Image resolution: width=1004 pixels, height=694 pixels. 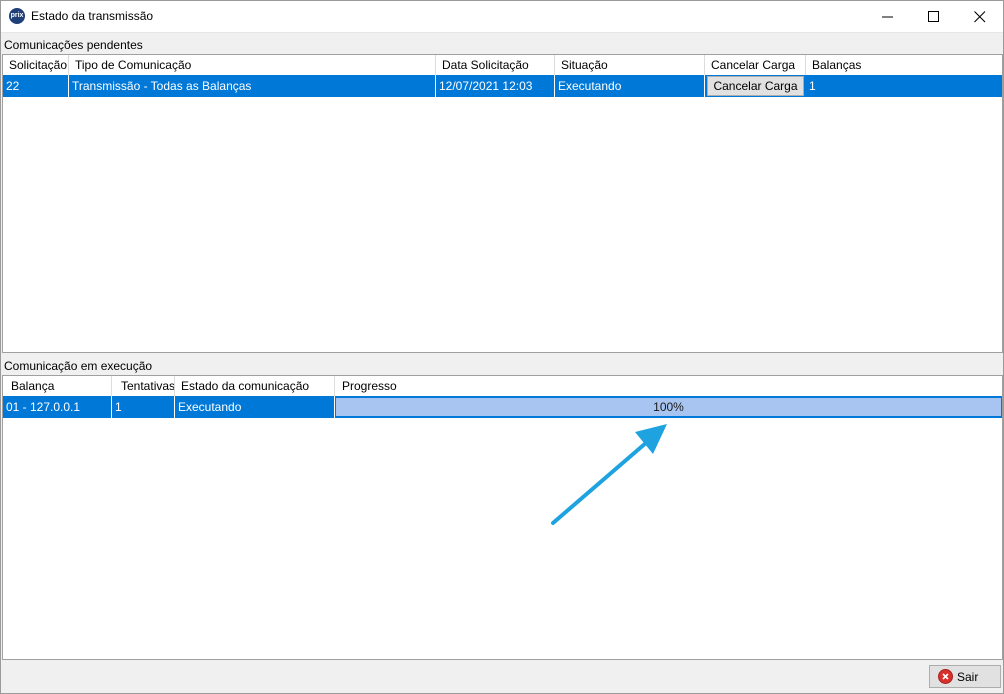 What do you see at coordinates (255, 407) in the screenshot?
I see `cell-estado: Executando` at bounding box center [255, 407].